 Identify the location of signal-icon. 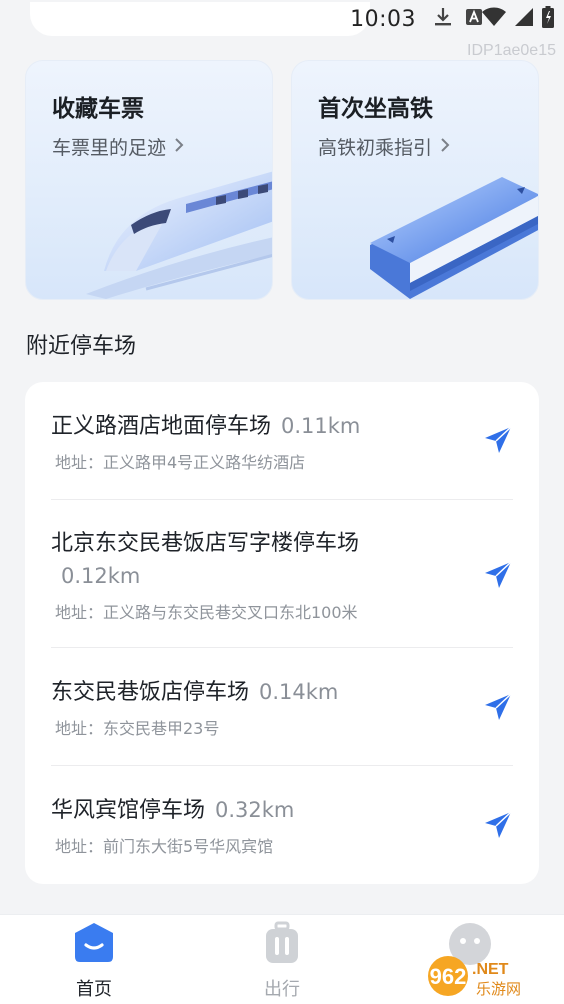
(524, 19).